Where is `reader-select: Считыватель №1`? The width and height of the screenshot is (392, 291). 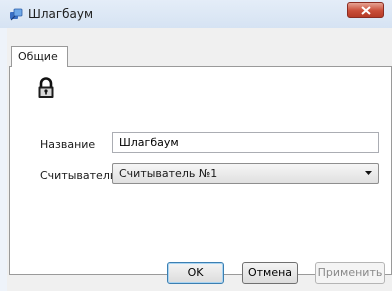 reader-select: Считыватель №1 is located at coordinates (245, 173).